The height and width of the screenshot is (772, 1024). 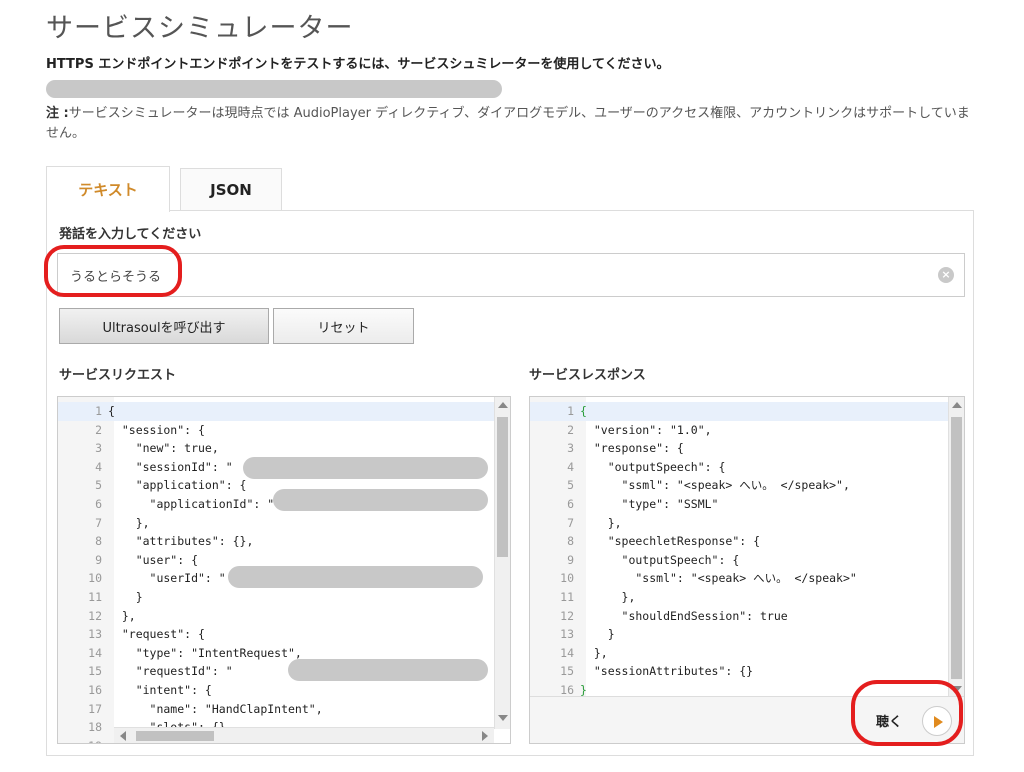 I want to click on code-line: 1{, so click(x=739, y=411).